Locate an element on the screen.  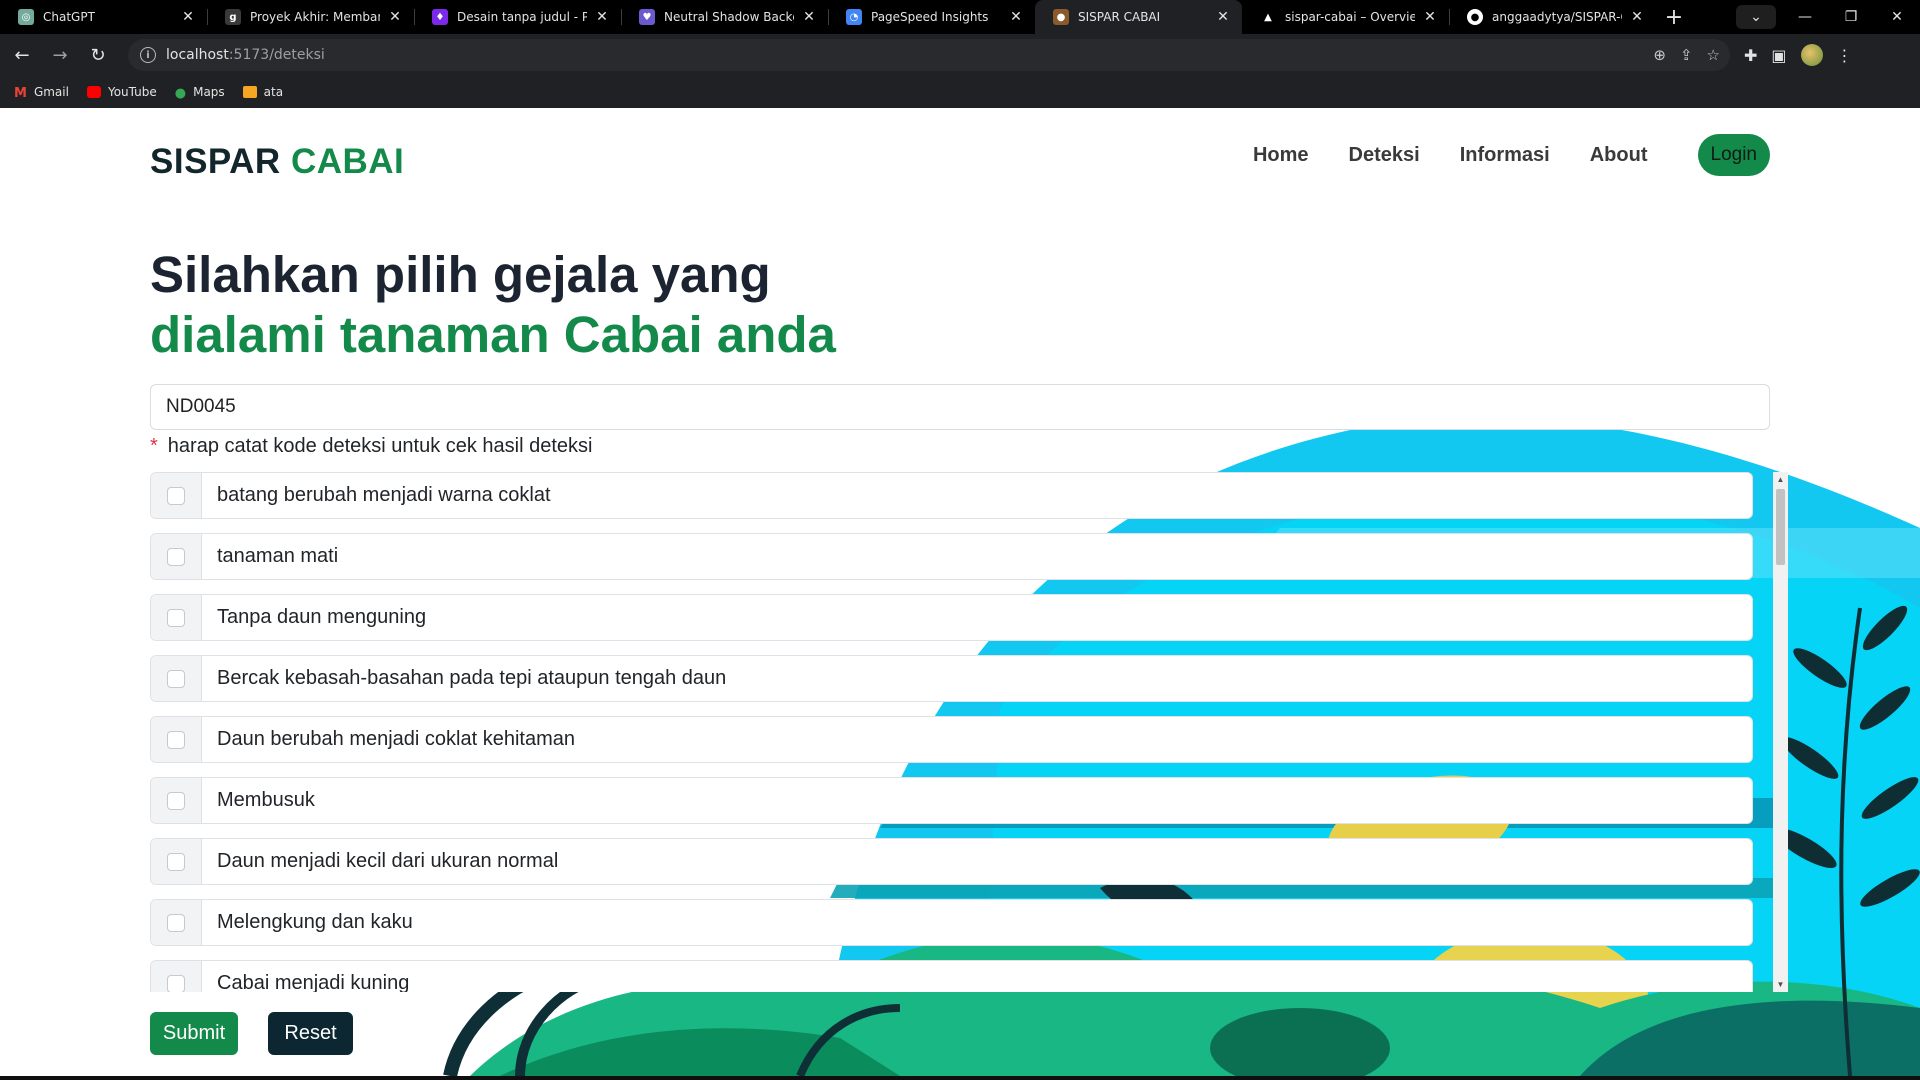
back-arrow-icon: ← is located at coordinates (22, 55).